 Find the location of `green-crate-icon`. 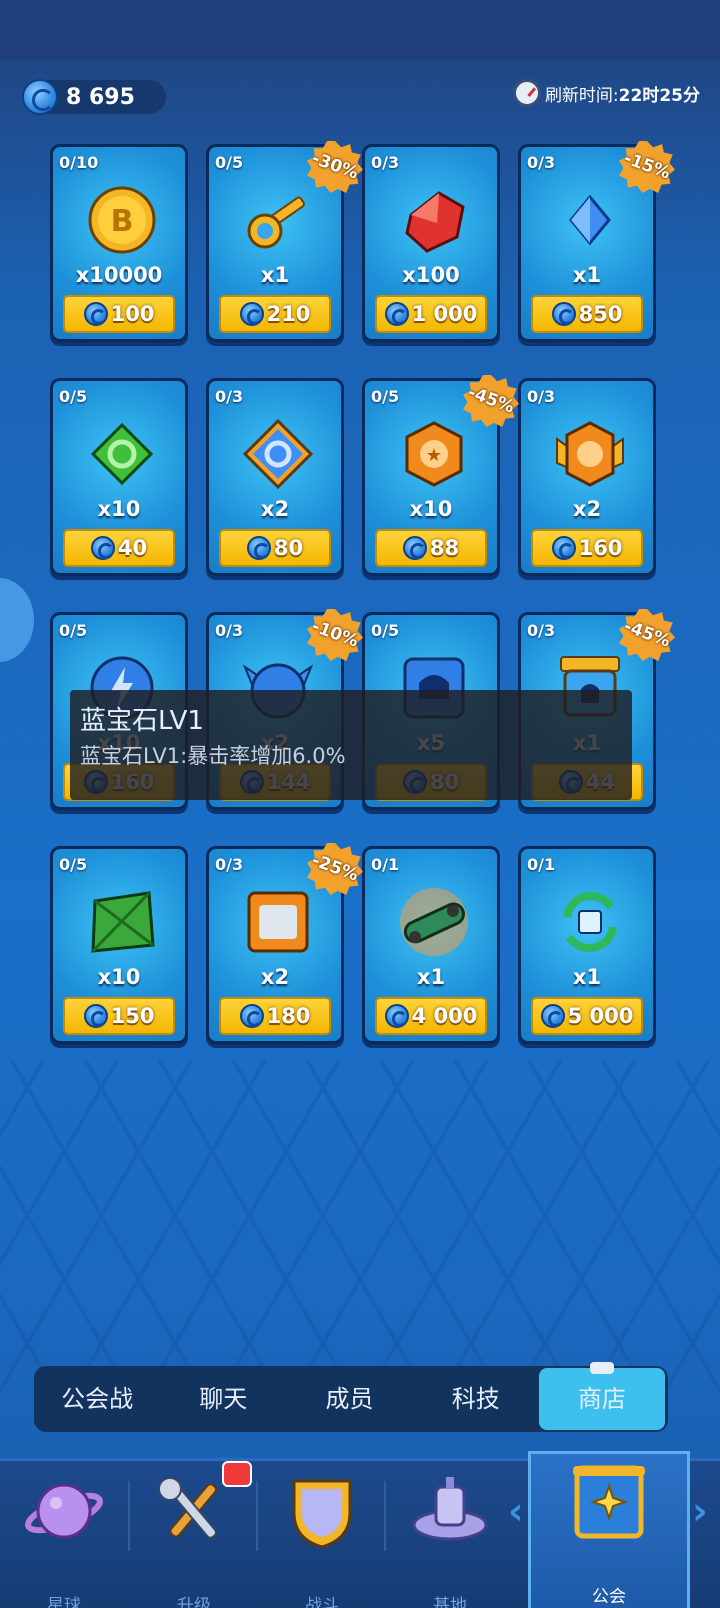

green-crate-icon is located at coordinates (122, 922).